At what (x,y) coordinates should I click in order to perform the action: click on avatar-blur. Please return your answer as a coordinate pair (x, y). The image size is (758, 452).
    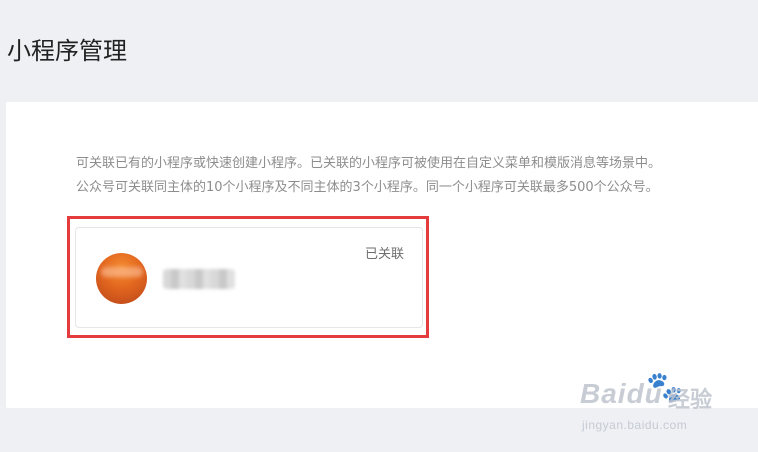
    Looking at the image, I should click on (122, 272).